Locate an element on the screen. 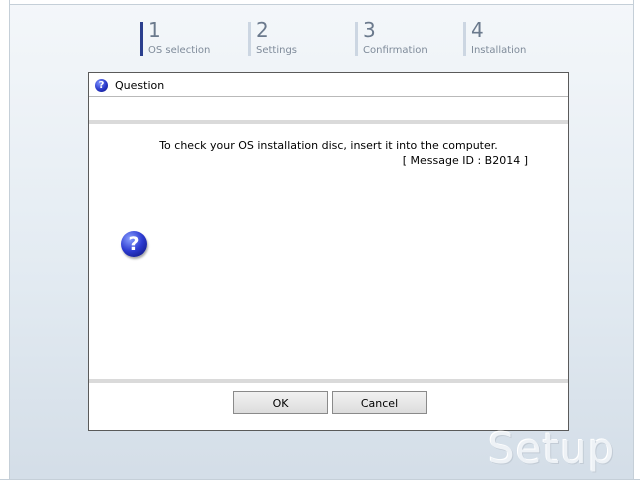  header-separator is located at coordinates (328, 122).